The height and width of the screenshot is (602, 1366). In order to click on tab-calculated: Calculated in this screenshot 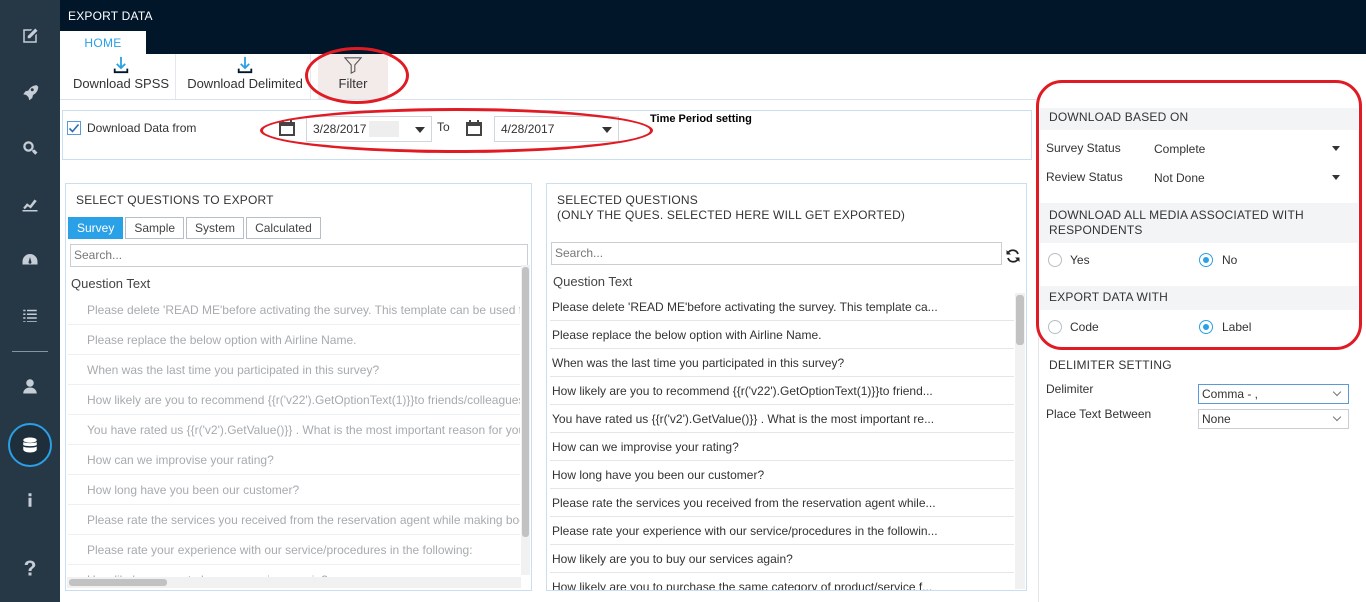, I will do `click(283, 228)`.